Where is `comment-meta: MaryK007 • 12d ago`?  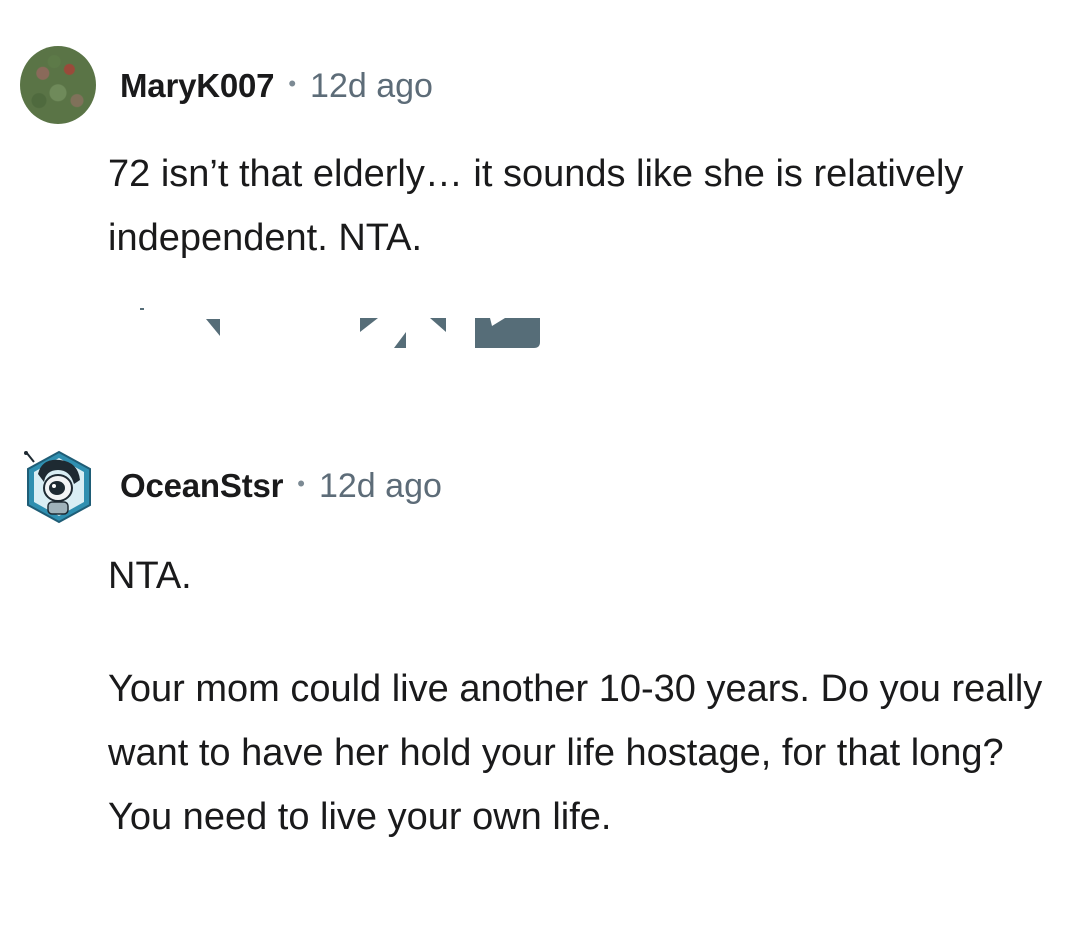 comment-meta: MaryK007 • 12d ago is located at coordinates (276, 86).